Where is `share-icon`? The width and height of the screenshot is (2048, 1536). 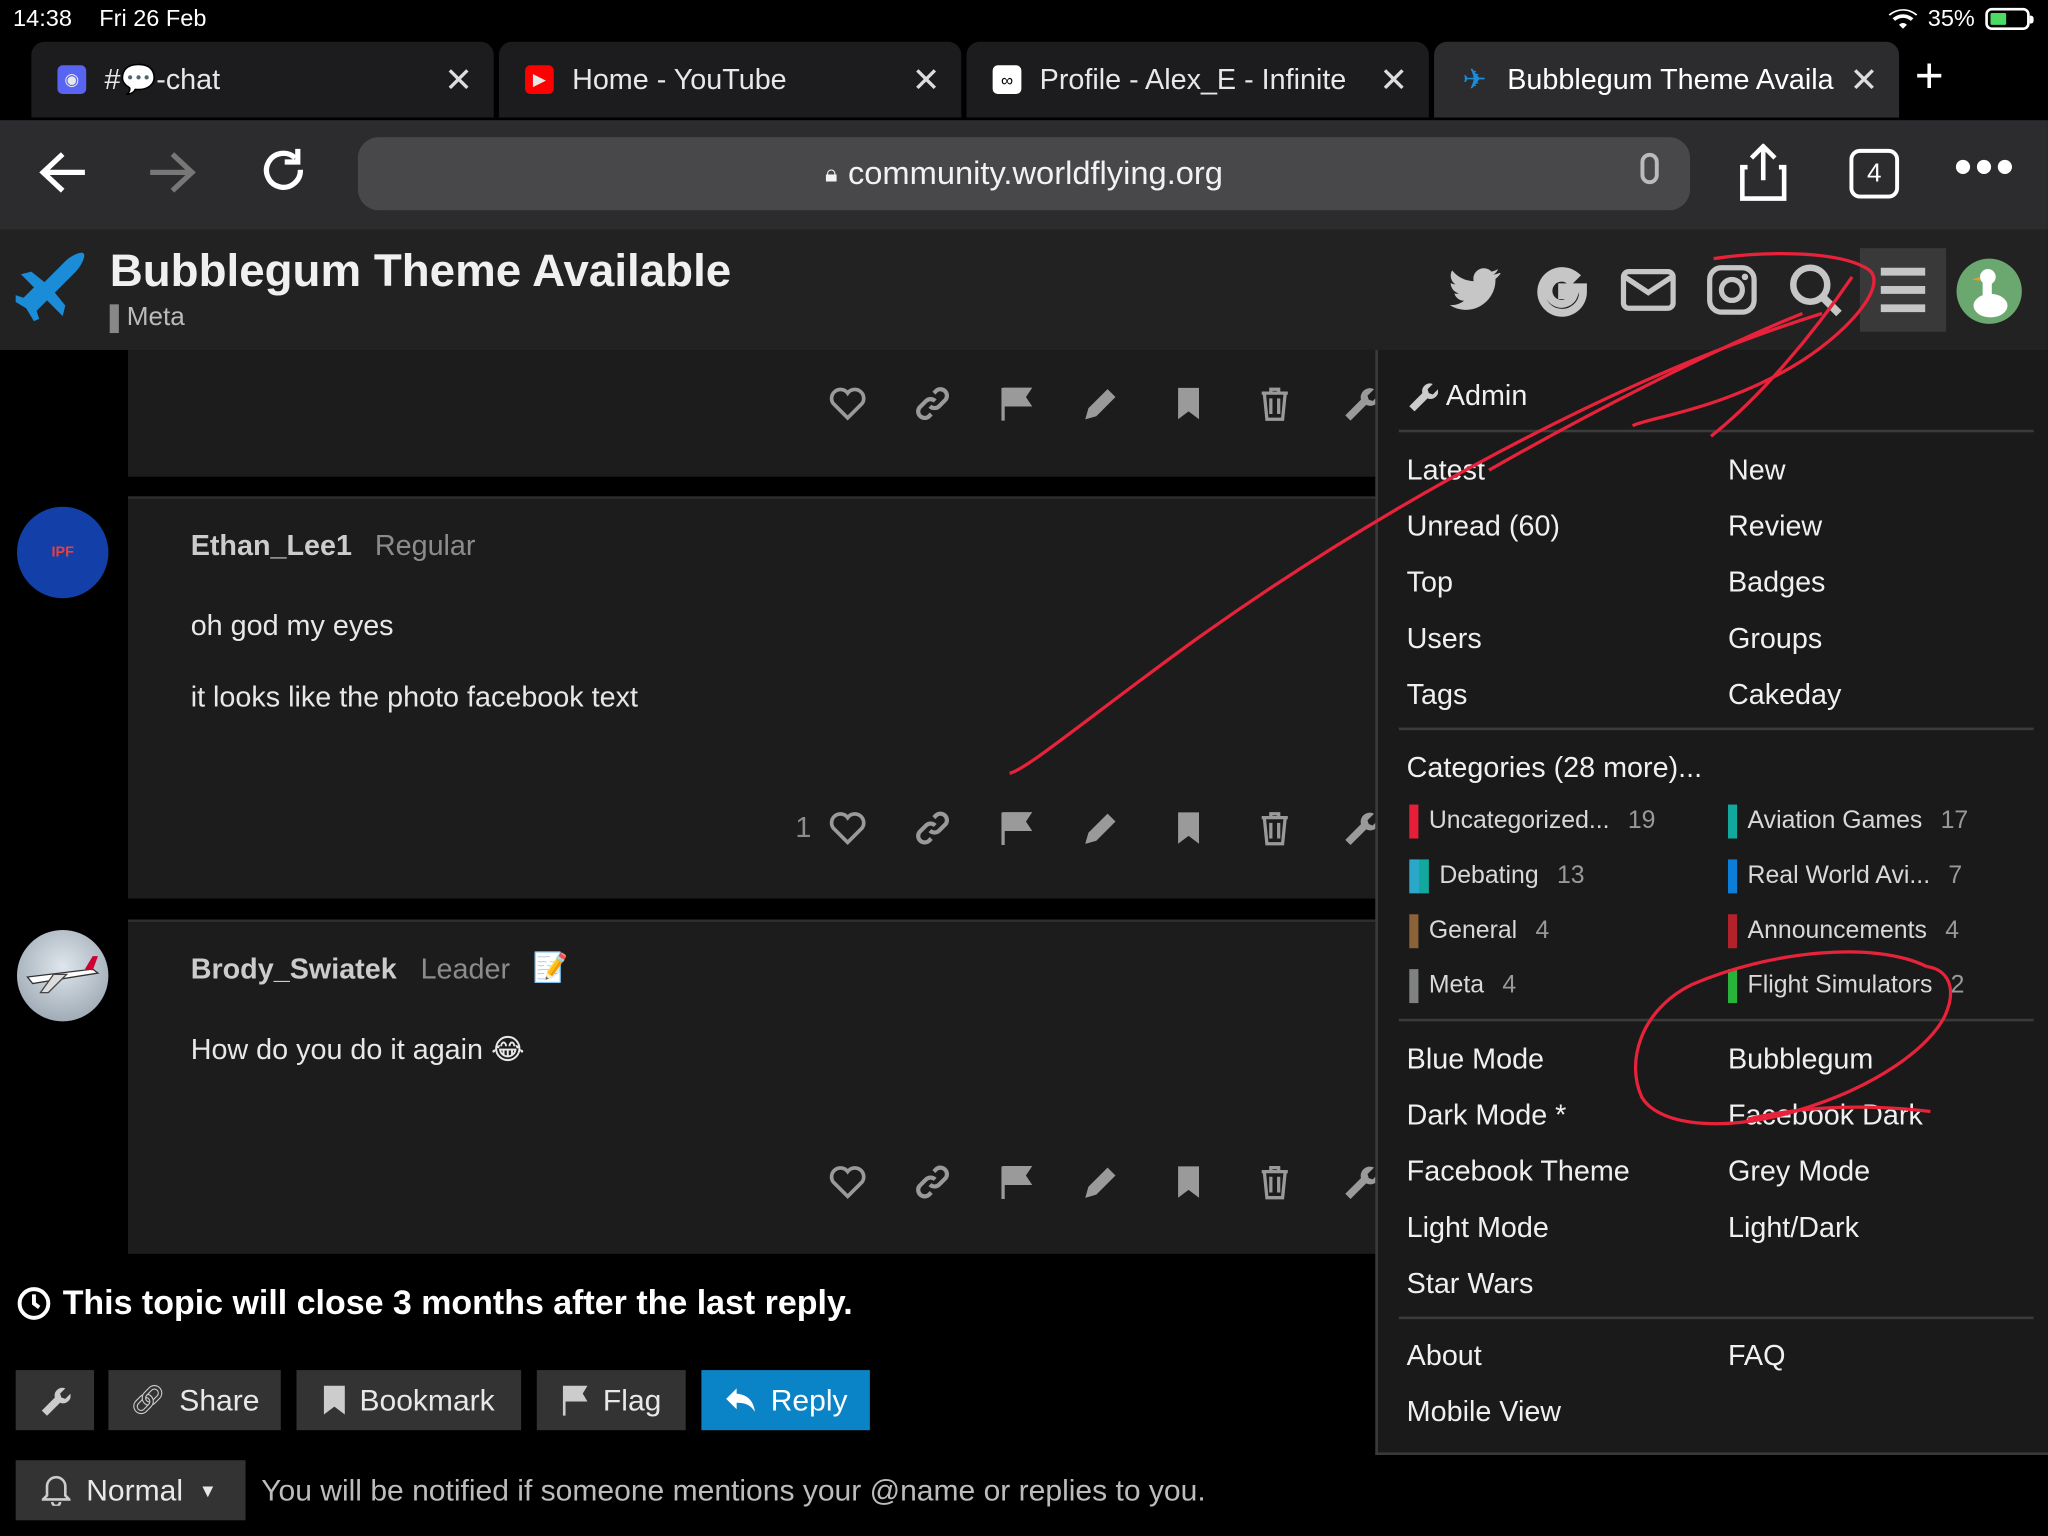 share-icon is located at coordinates (1763, 172).